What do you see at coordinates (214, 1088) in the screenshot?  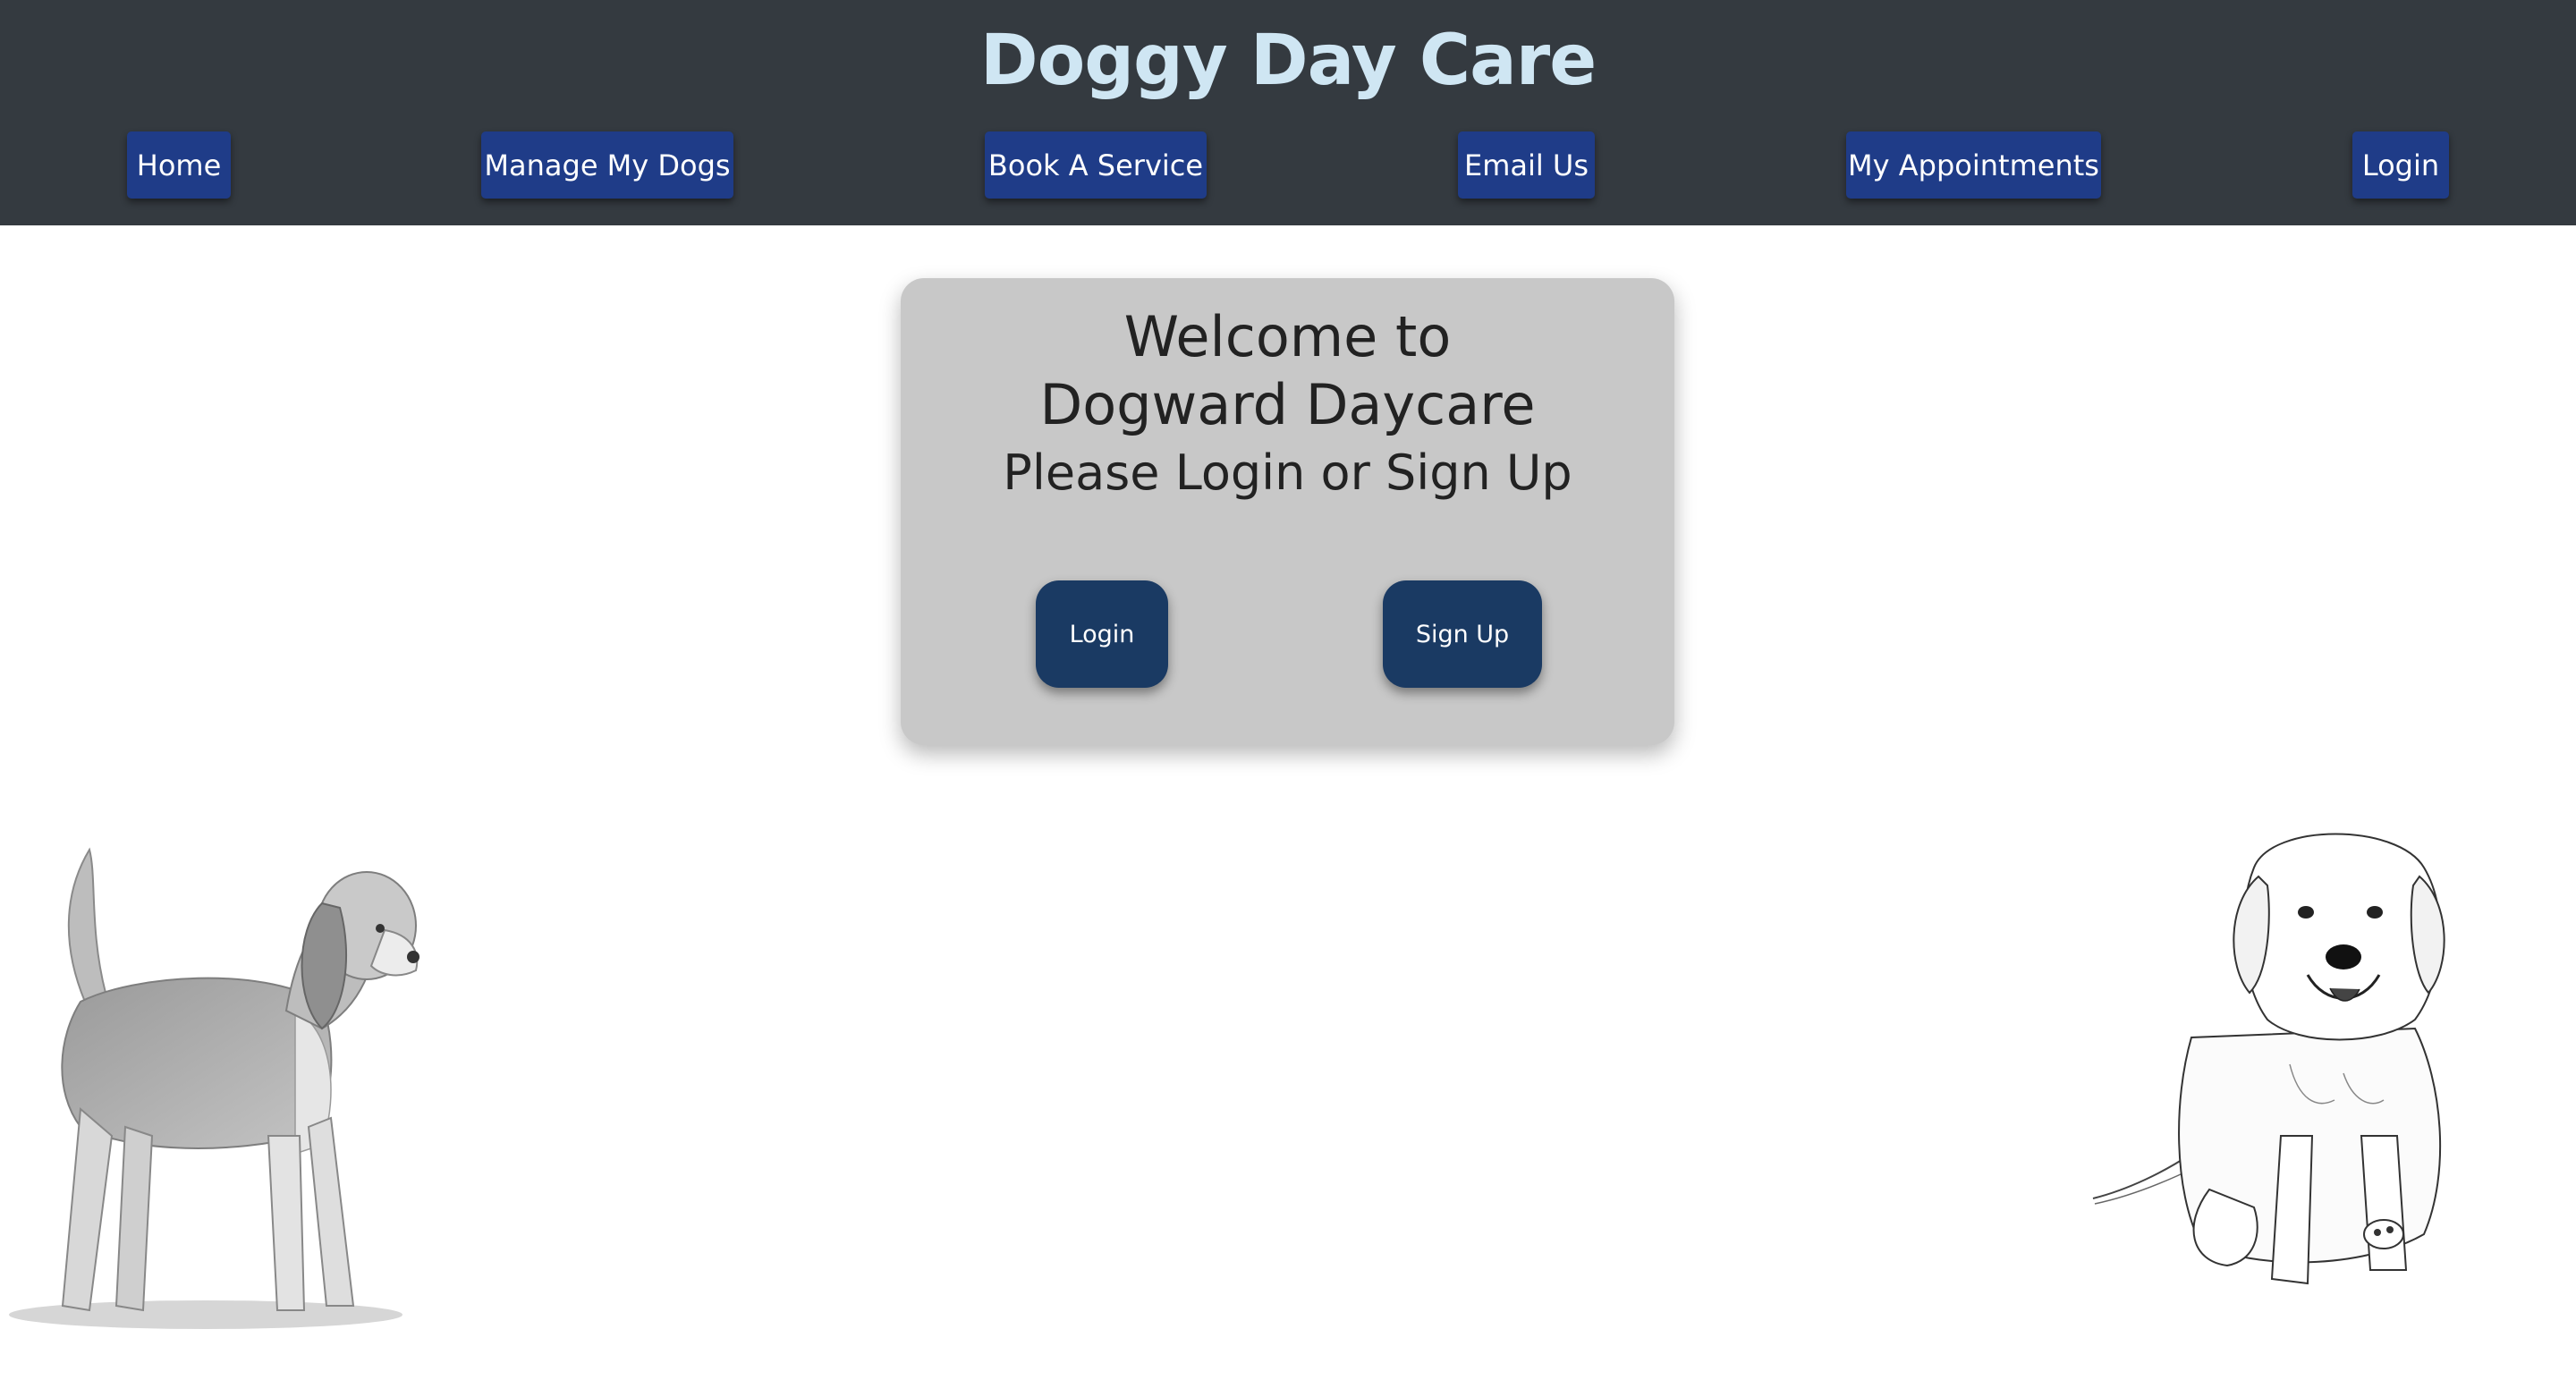 I see `beagle-illustration` at bounding box center [214, 1088].